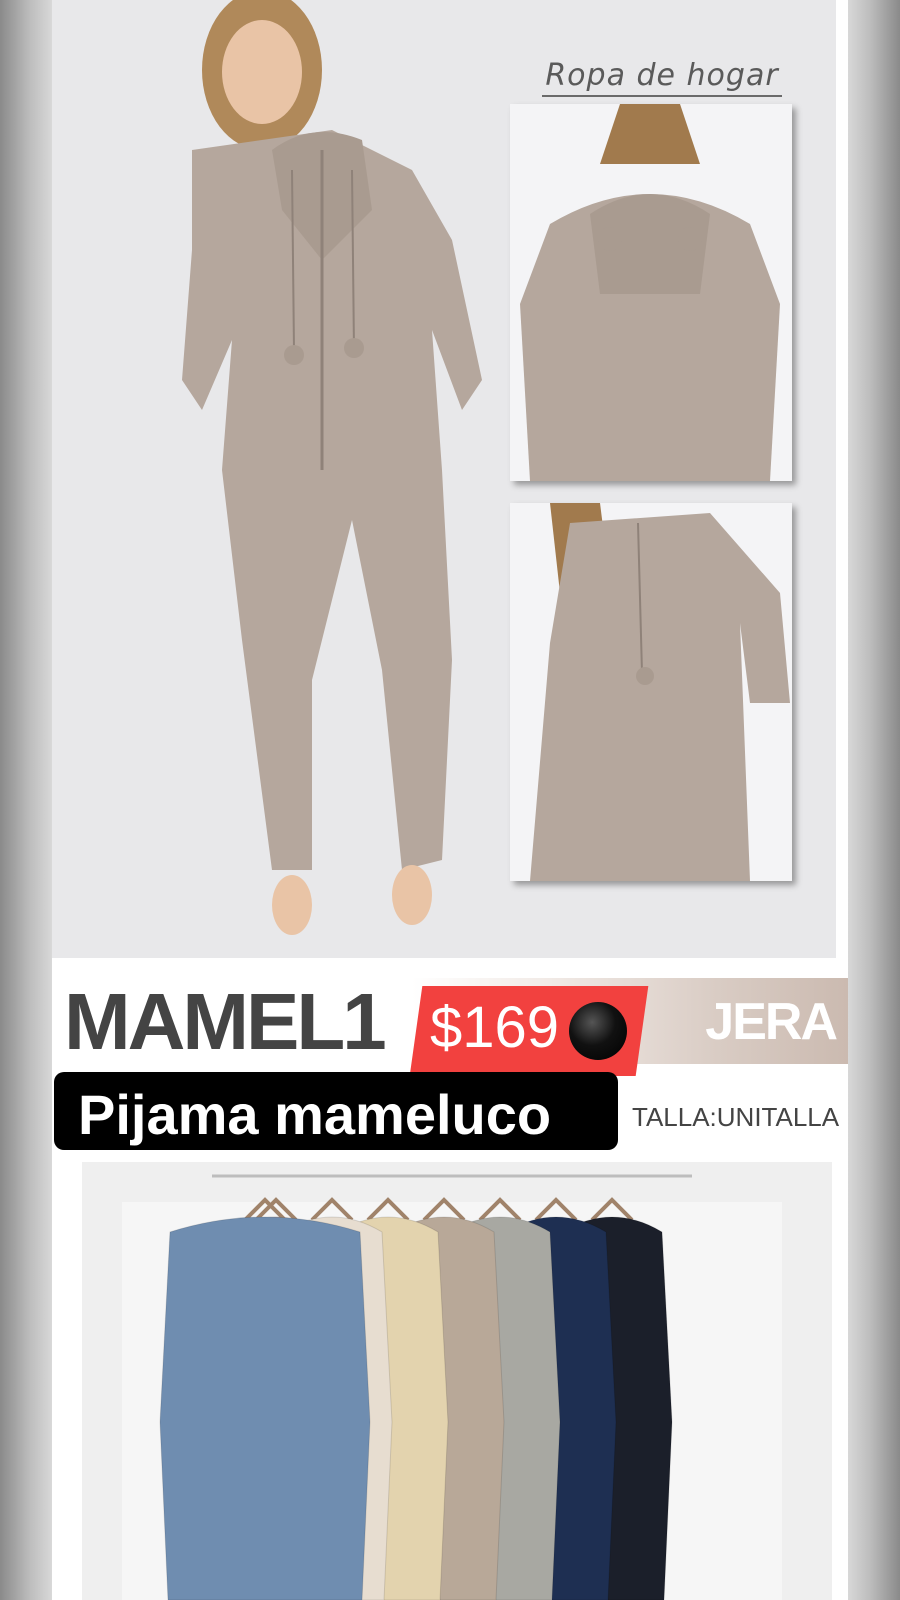 The image size is (900, 1600). I want to click on model-side-photo, so click(651, 692).